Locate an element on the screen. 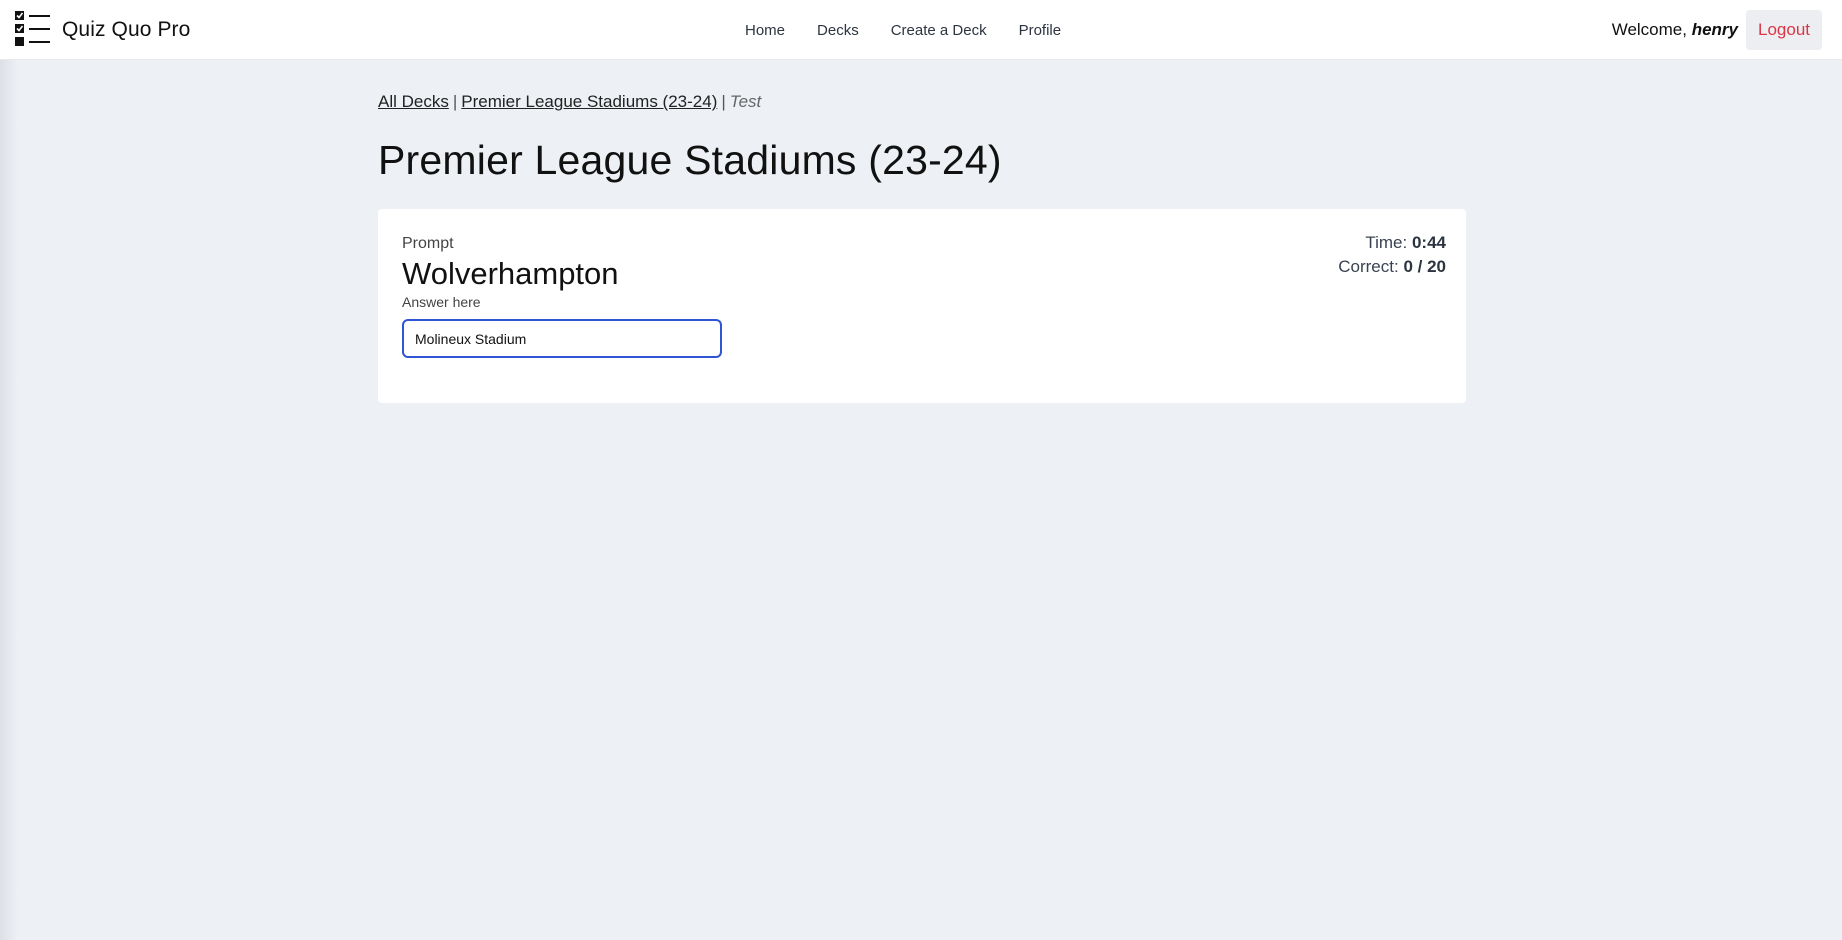 The image size is (1842, 940). welcome-text: Welcome, henry is located at coordinates (1675, 30).